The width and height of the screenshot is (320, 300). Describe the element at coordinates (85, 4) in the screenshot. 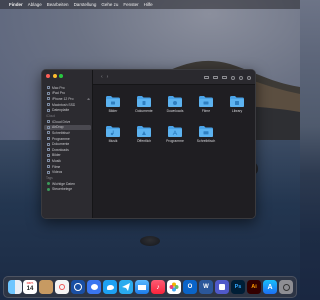

I see `menu-darstellung: Darstellung` at that location.